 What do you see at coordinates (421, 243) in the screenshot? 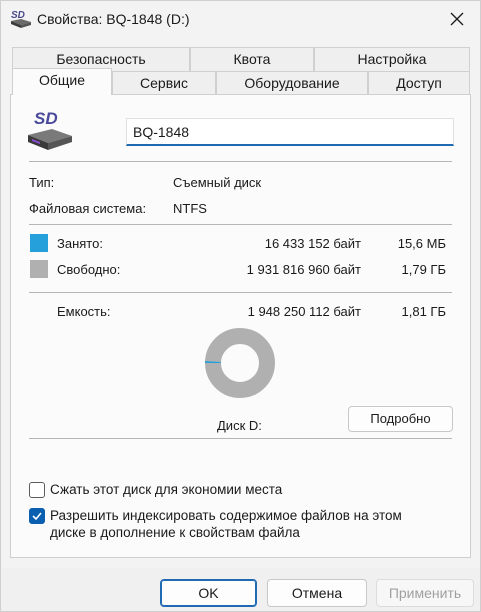
I see `used-size: 15,6 МБ` at bounding box center [421, 243].